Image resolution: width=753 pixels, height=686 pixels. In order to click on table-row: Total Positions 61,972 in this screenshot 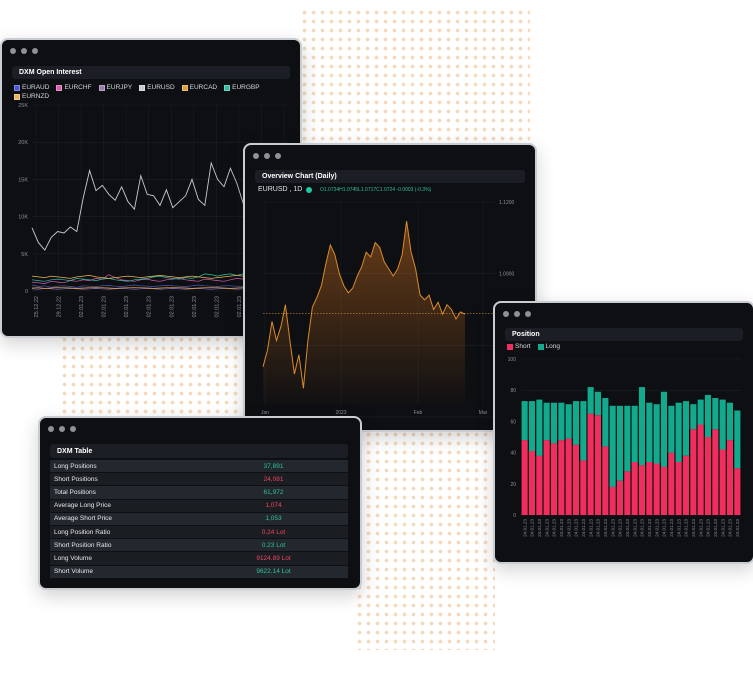, I will do `click(199, 492)`.